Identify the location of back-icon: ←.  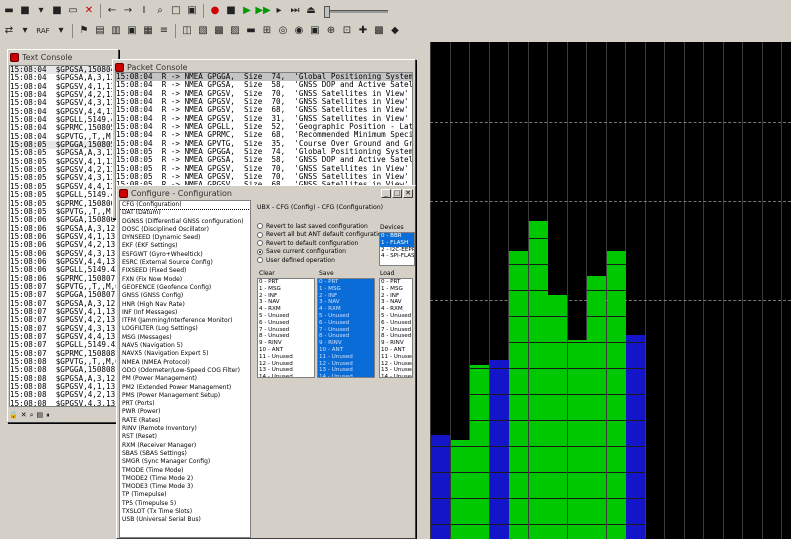
(112, 11).